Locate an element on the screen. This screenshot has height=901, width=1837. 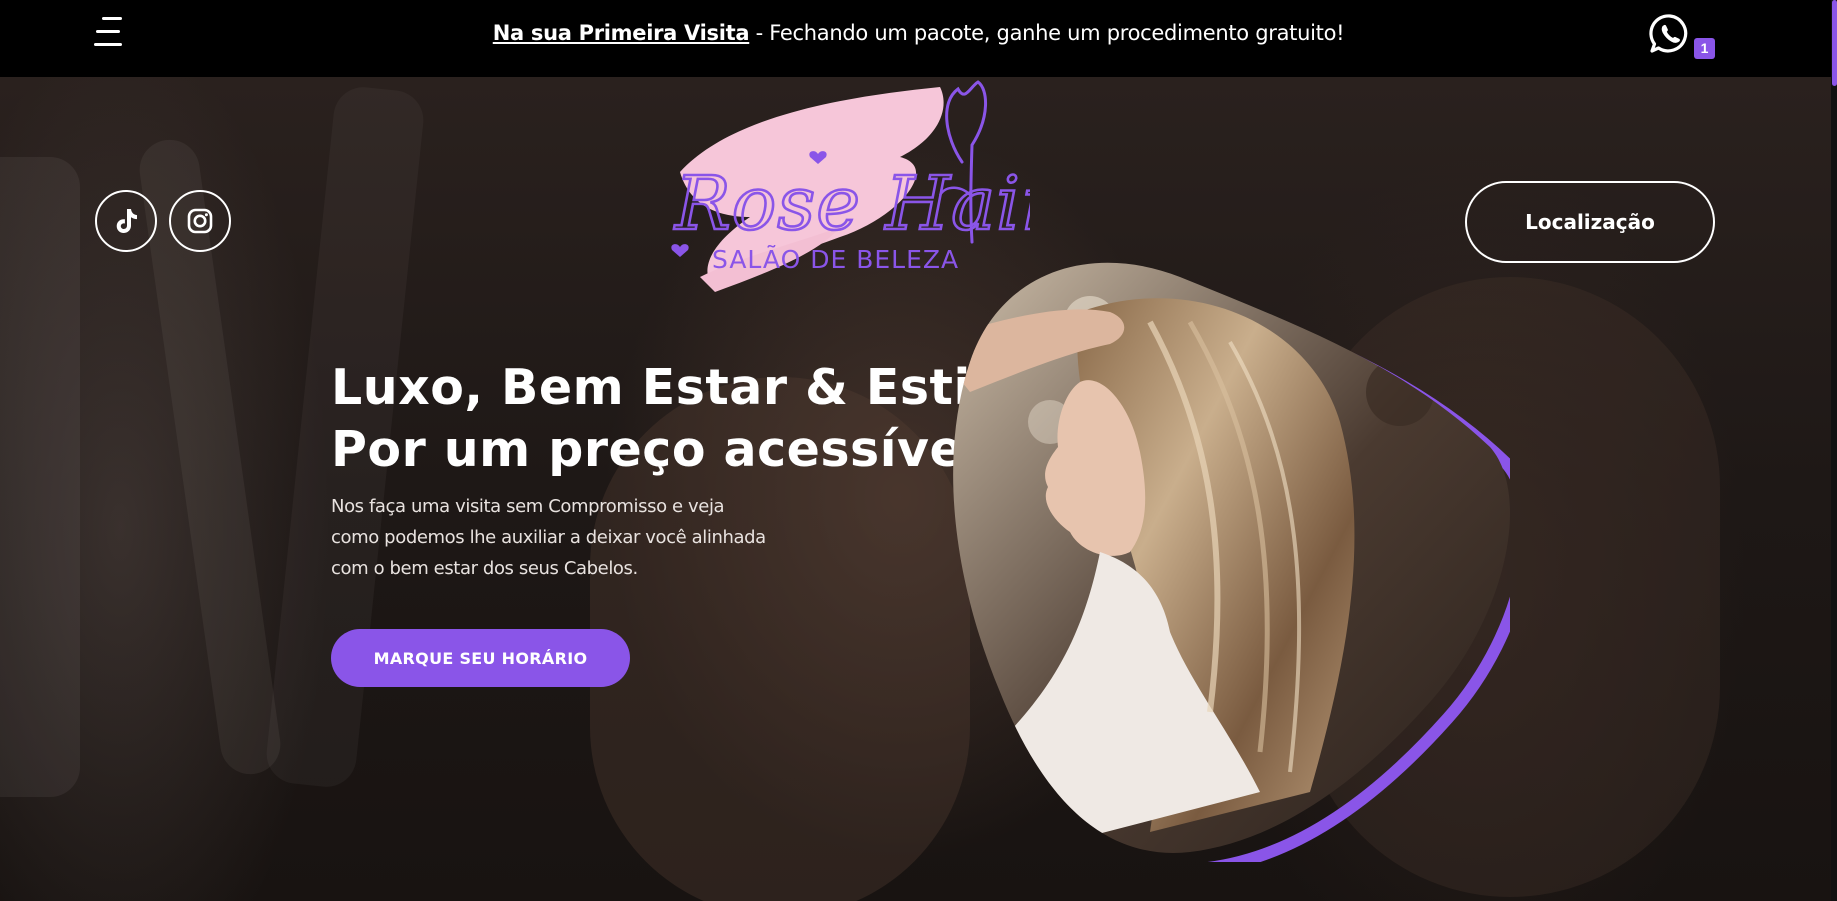
page-scrollbar is located at coordinates (1834, 450).